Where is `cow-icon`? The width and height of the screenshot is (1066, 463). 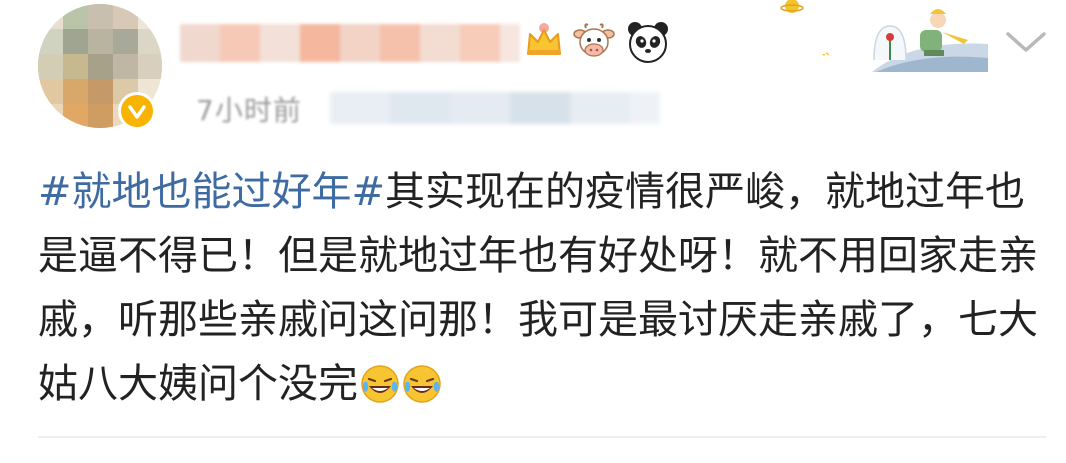 cow-icon is located at coordinates (594, 40).